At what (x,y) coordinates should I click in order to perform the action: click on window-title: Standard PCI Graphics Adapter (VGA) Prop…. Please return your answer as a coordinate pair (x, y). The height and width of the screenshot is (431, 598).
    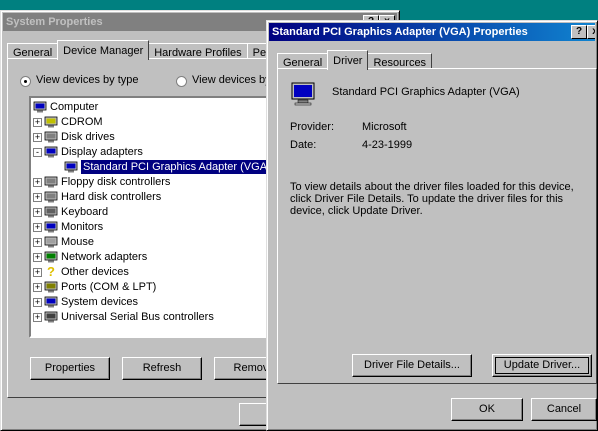
    Looking at the image, I should click on (400, 32).